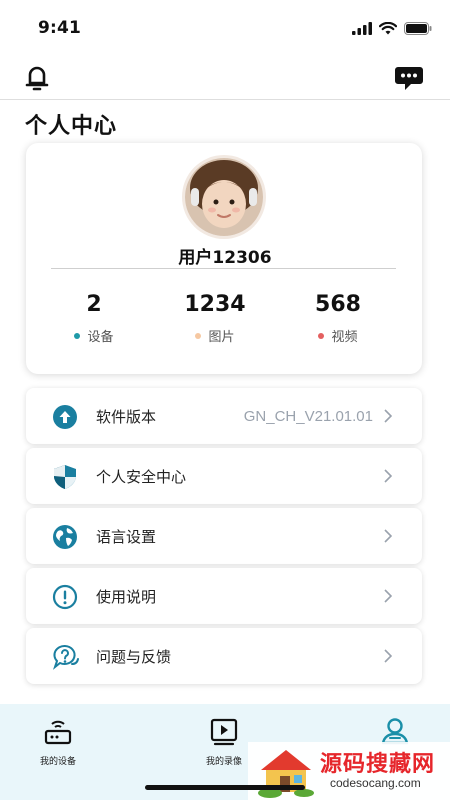 This screenshot has width=450, height=800. I want to click on house-logo-icon, so click(286, 773).